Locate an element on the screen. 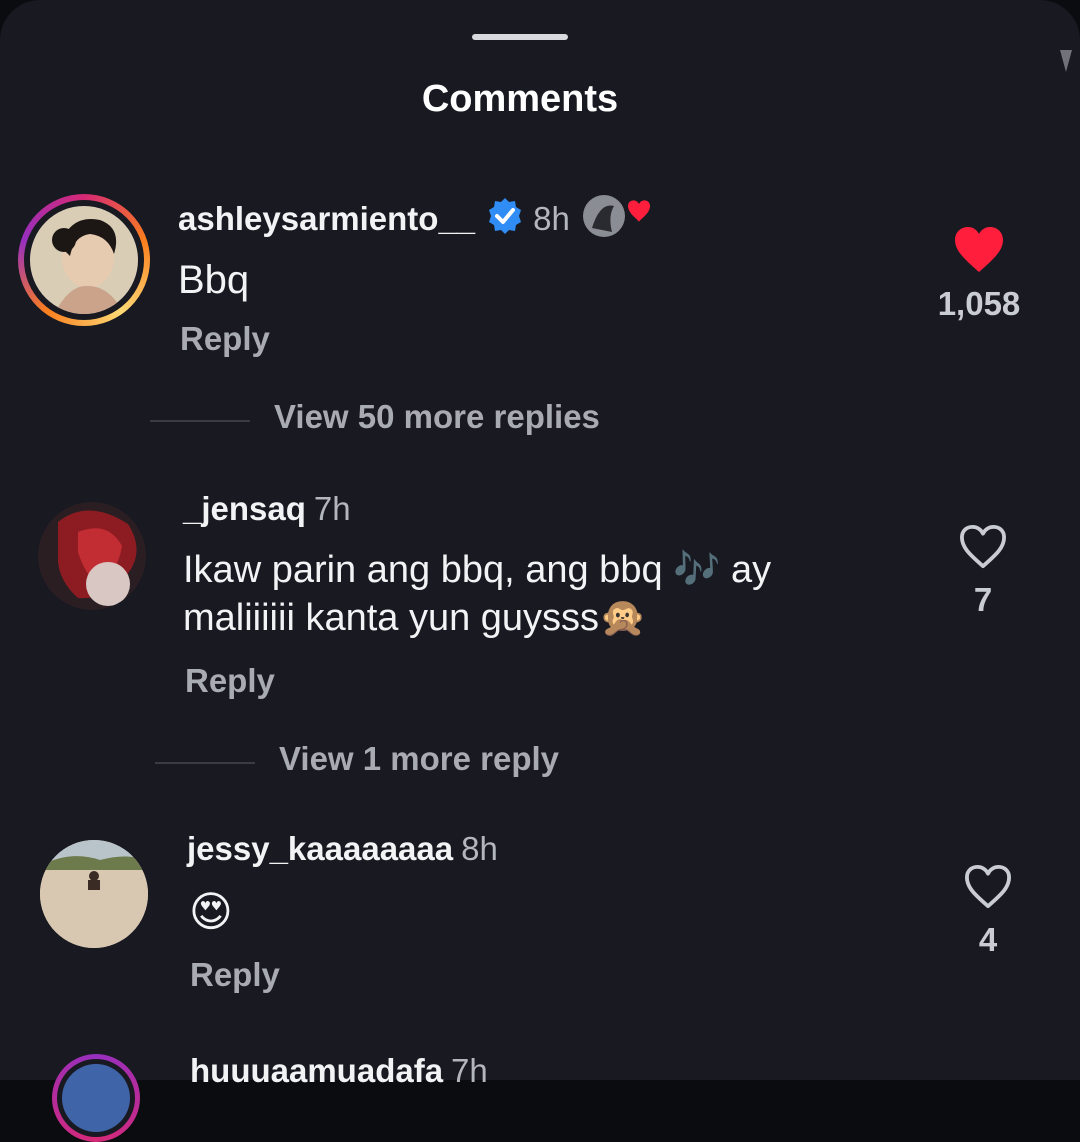  drag-handle is located at coordinates (520, 37).